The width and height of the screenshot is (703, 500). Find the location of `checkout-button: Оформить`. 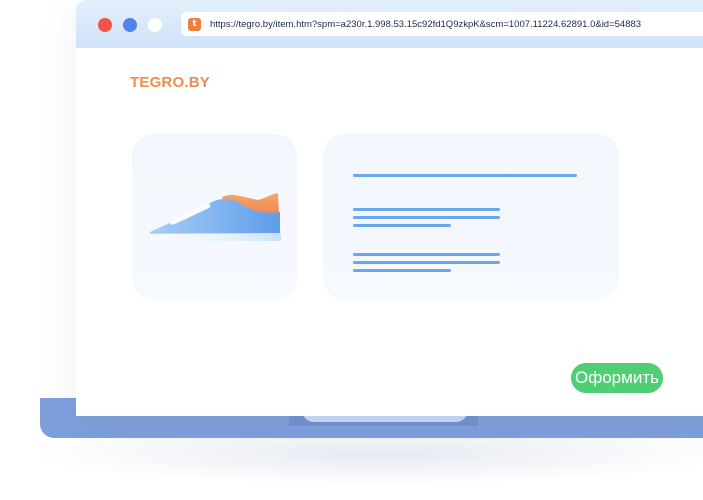

checkout-button: Оформить is located at coordinates (617, 378).